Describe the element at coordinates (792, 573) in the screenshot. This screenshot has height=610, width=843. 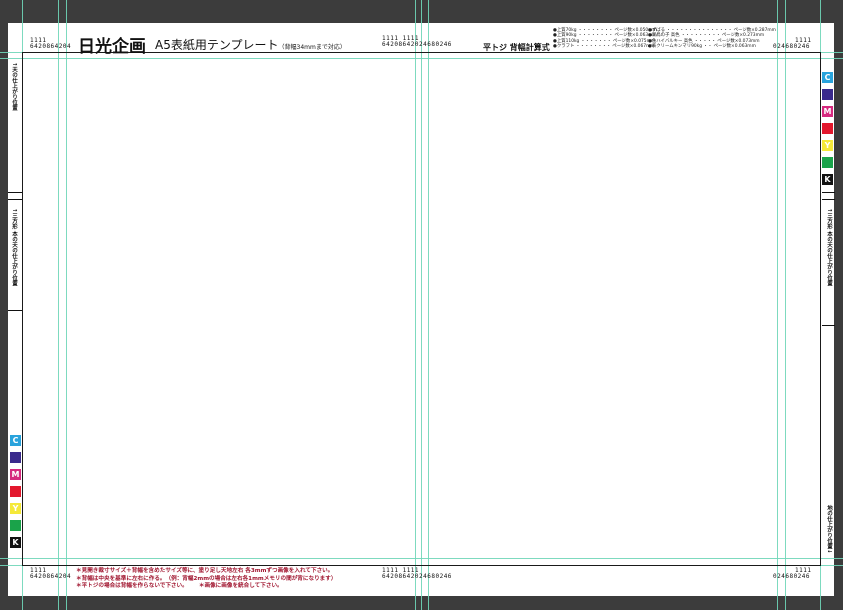
I see `scale-bottom-right: 1111 024680246` at that location.